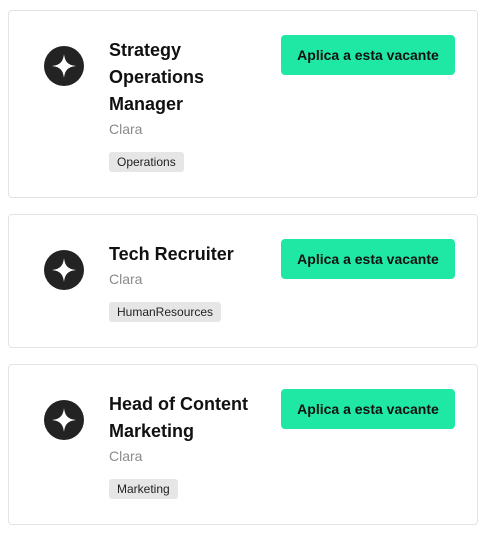 This screenshot has width=489, height=534. What do you see at coordinates (146, 162) in the screenshot?
I see `category-tag: Operations` at bounding box center [146, 162].